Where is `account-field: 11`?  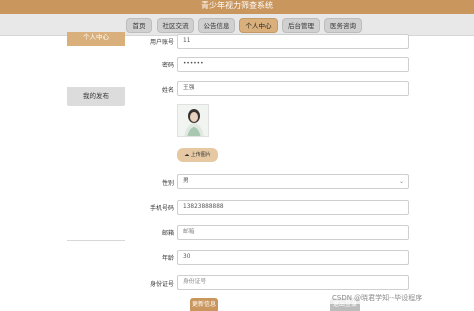
account-field: 11 is located at coordinates (293, 41).